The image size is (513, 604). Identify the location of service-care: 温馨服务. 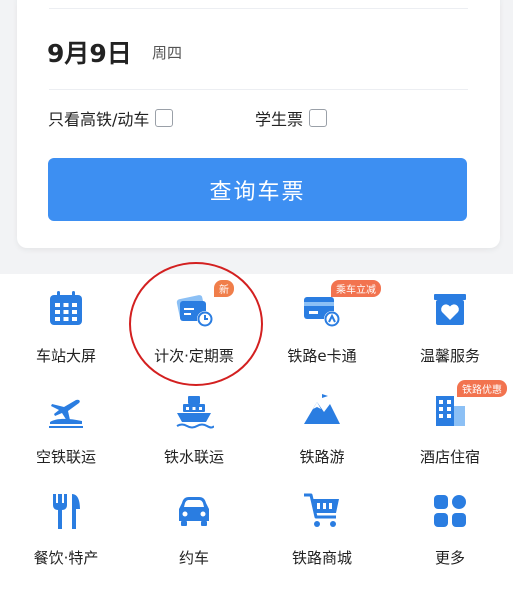
(449, 327).